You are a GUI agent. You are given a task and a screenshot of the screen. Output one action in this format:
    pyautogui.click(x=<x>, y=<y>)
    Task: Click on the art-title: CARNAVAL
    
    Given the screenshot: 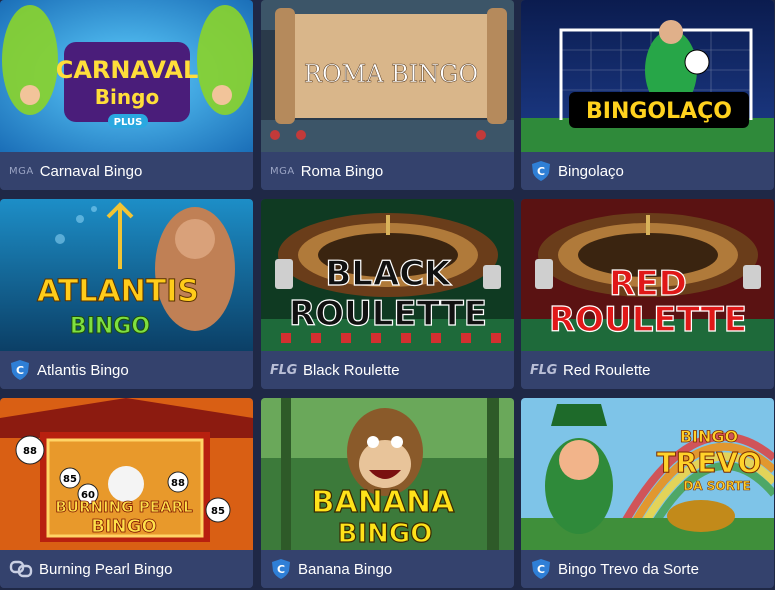 What is the action you would take?
    pyautogui.click(x=127, y=70)
    